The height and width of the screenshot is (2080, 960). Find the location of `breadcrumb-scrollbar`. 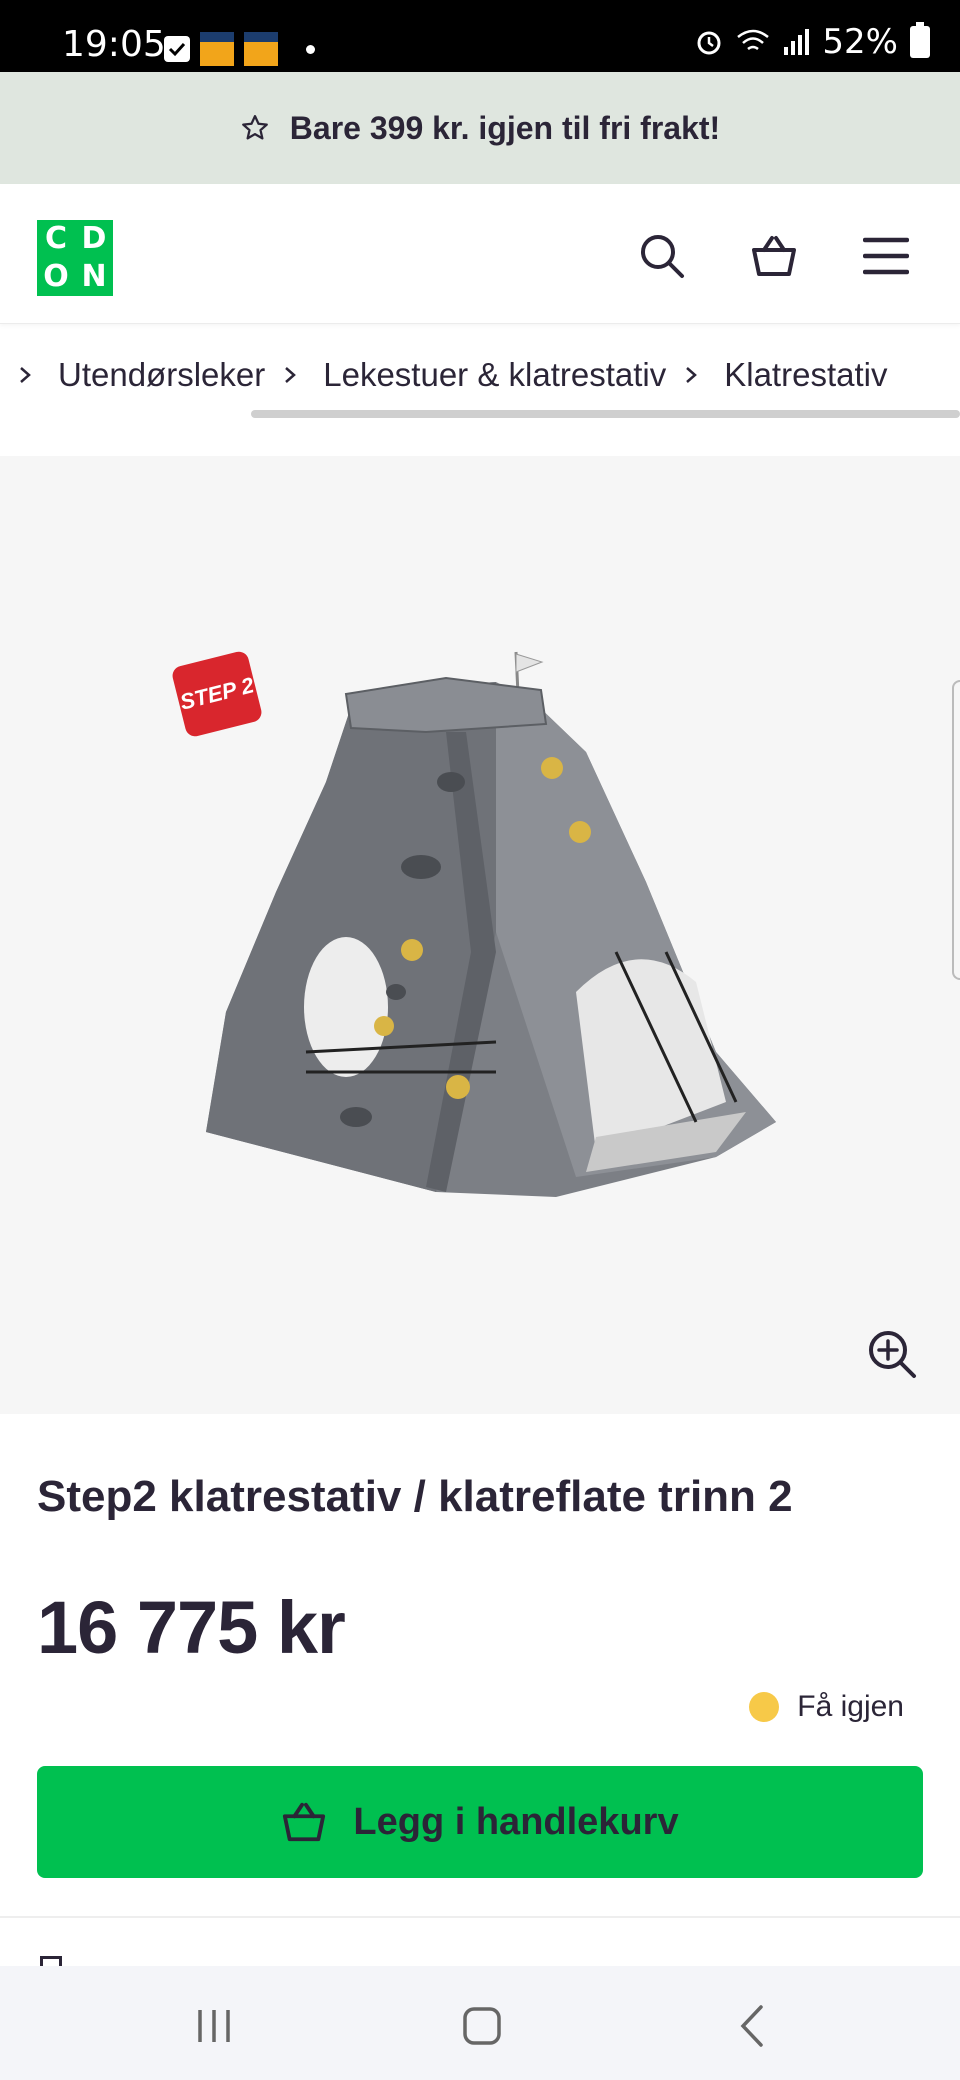

breadcrumb-scrollbar is located at coordinates (605, 414).